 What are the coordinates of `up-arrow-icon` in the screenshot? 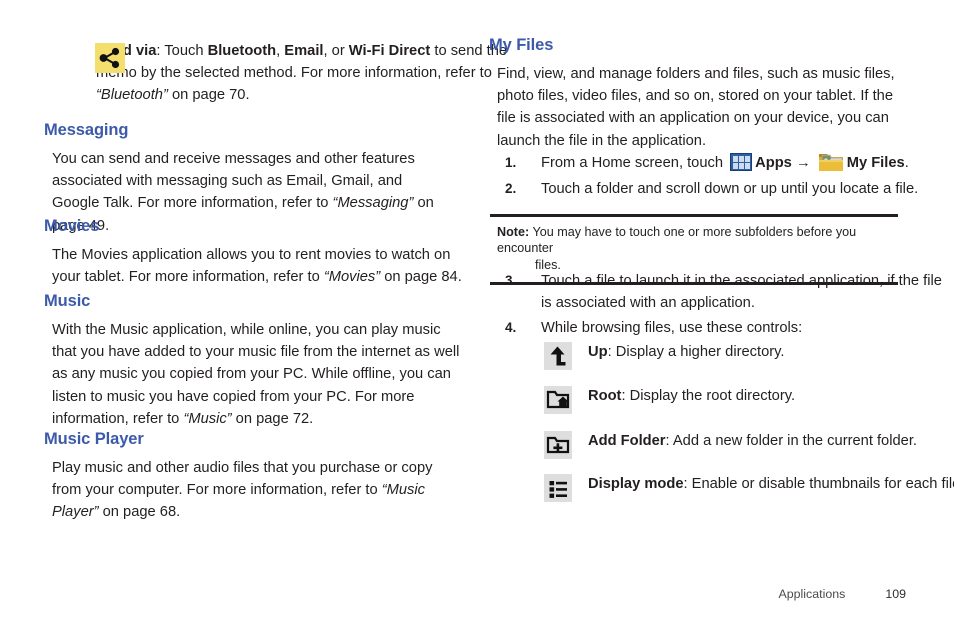 It's located at (558, 356).